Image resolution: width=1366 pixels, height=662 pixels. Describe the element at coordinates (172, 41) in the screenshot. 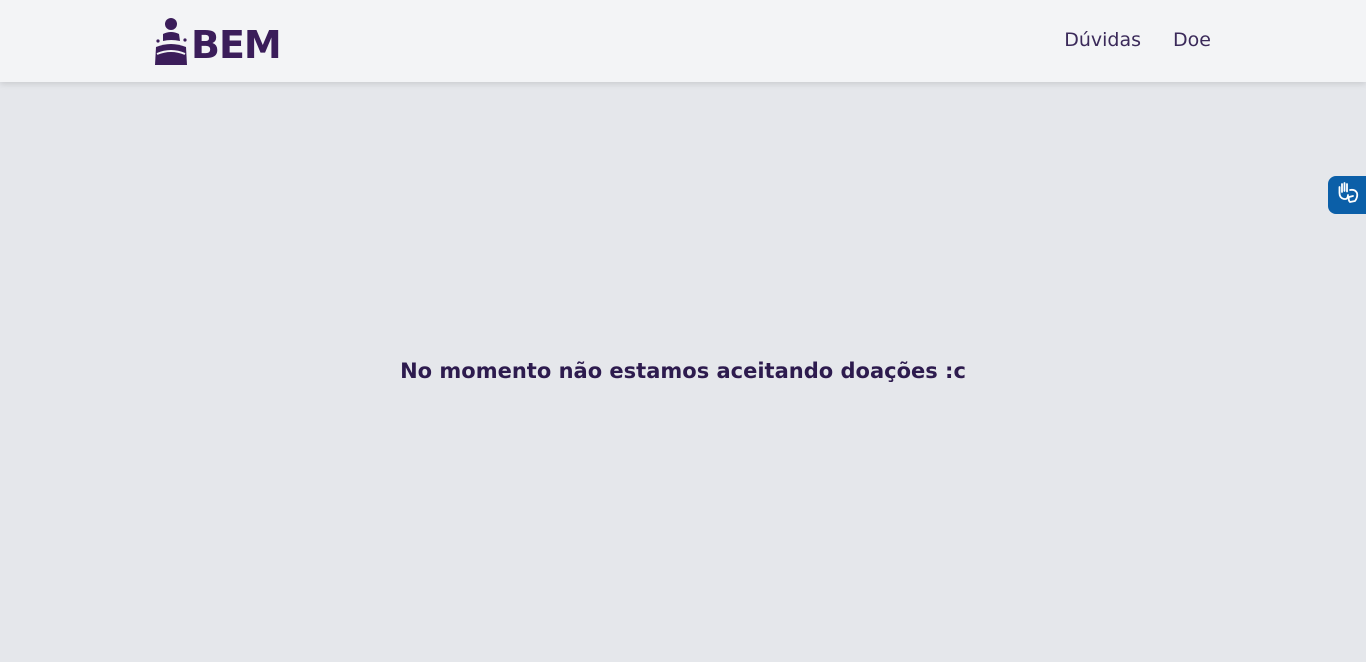

I see `logo-mark-icon` at that location.